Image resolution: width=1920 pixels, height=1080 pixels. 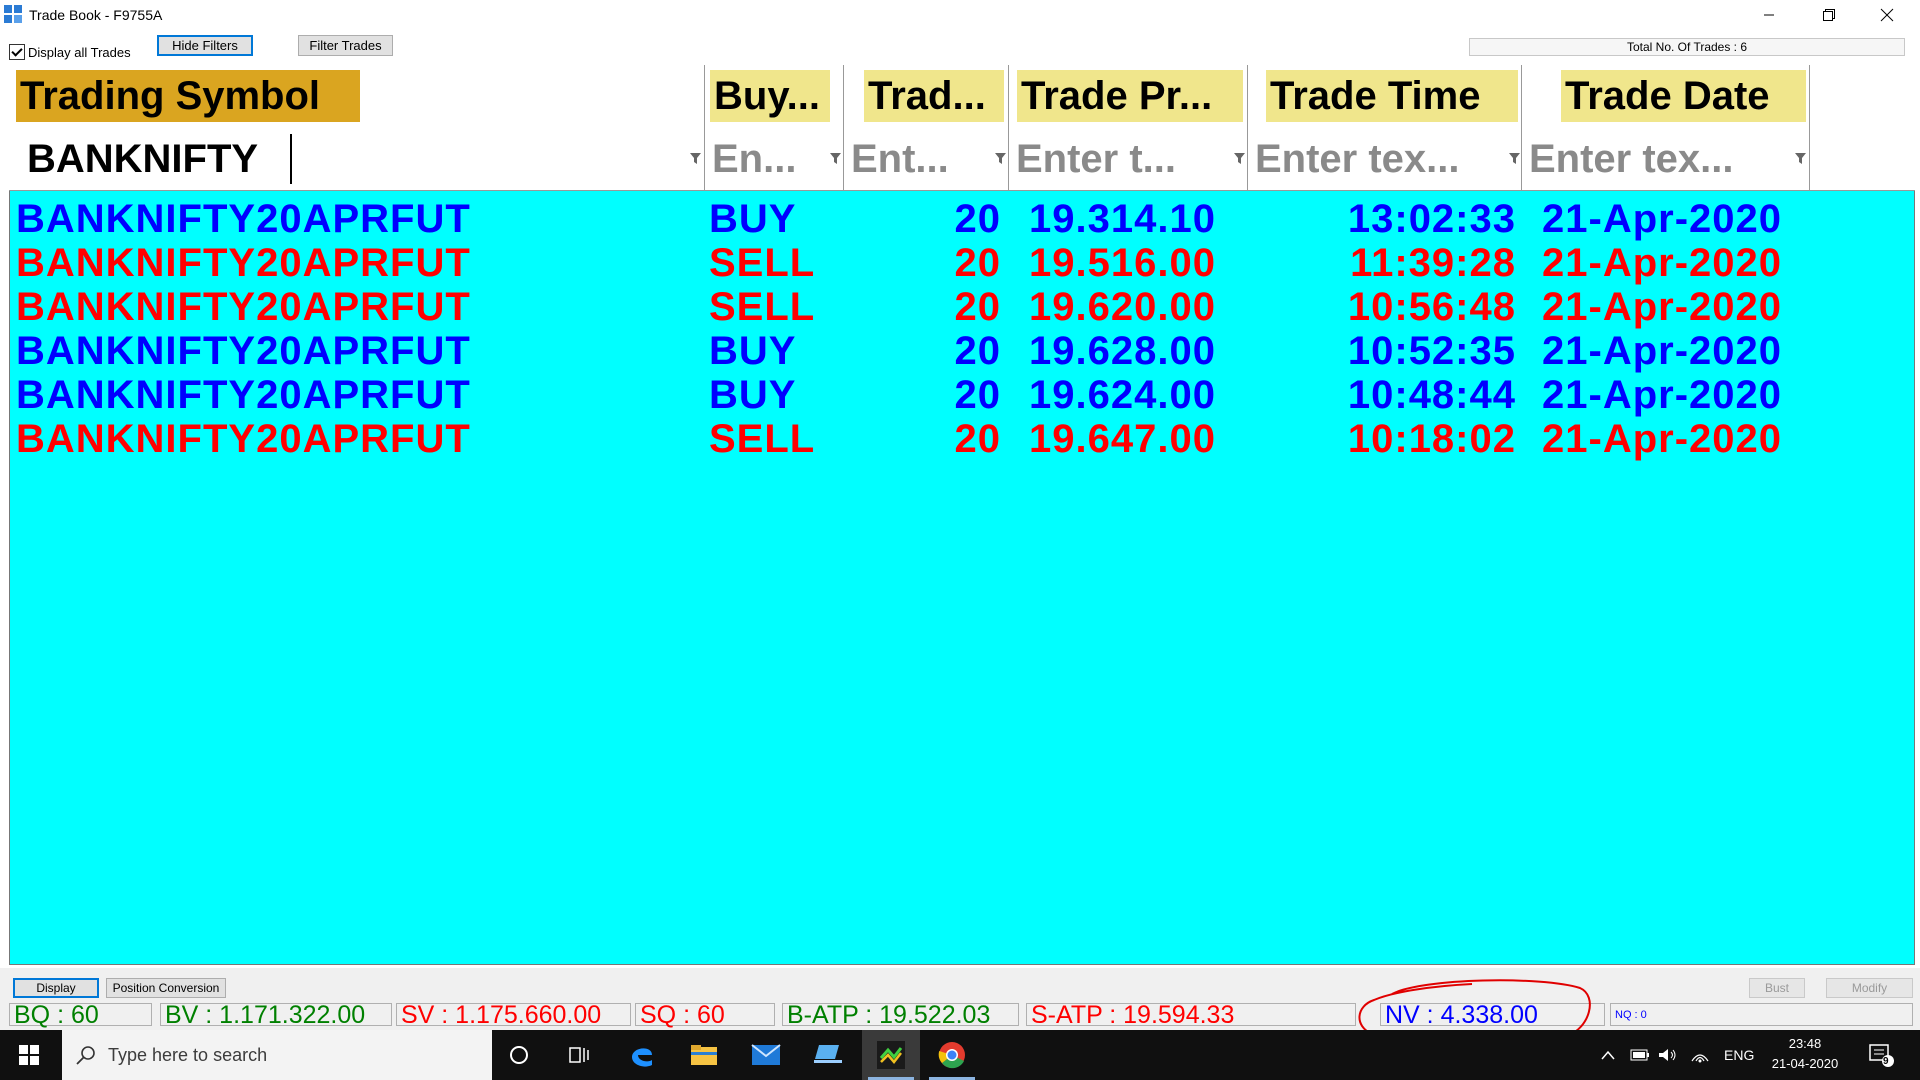 What do you see at coordinates (1396, 307) in the screenshot?
I see `cell-trade-time: 10:56:48` at bounding box center [1396, 307].